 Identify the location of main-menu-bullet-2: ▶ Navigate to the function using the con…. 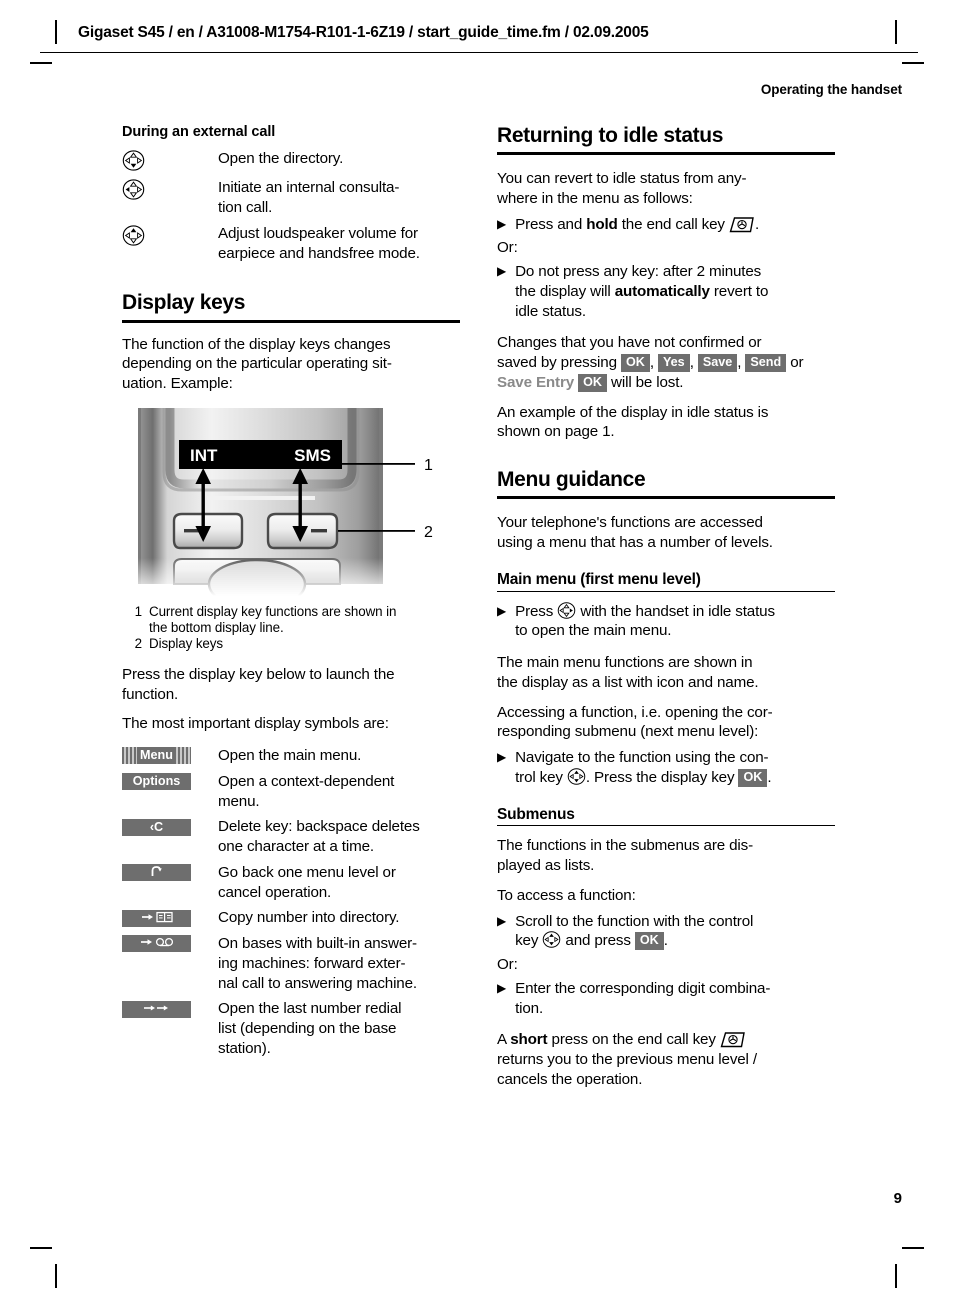
(666, 768).